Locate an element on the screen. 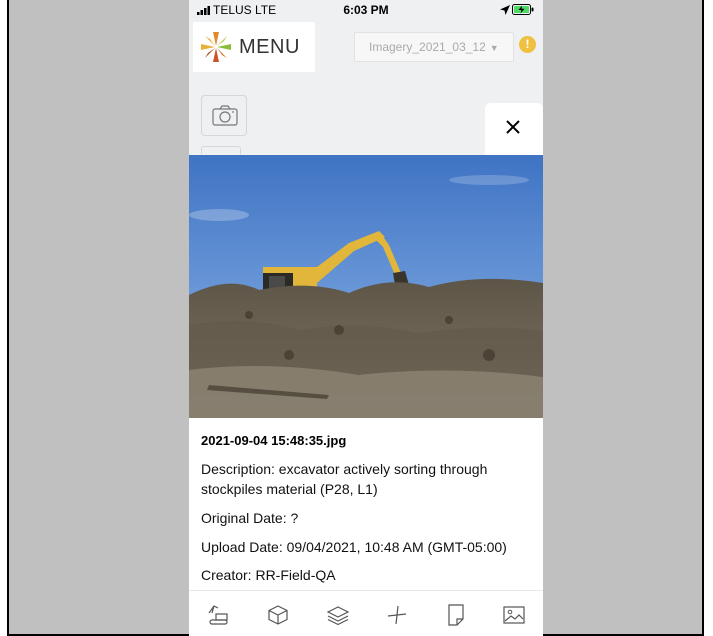  status-time: 6:03 PM is located at coordinates (366, 10).